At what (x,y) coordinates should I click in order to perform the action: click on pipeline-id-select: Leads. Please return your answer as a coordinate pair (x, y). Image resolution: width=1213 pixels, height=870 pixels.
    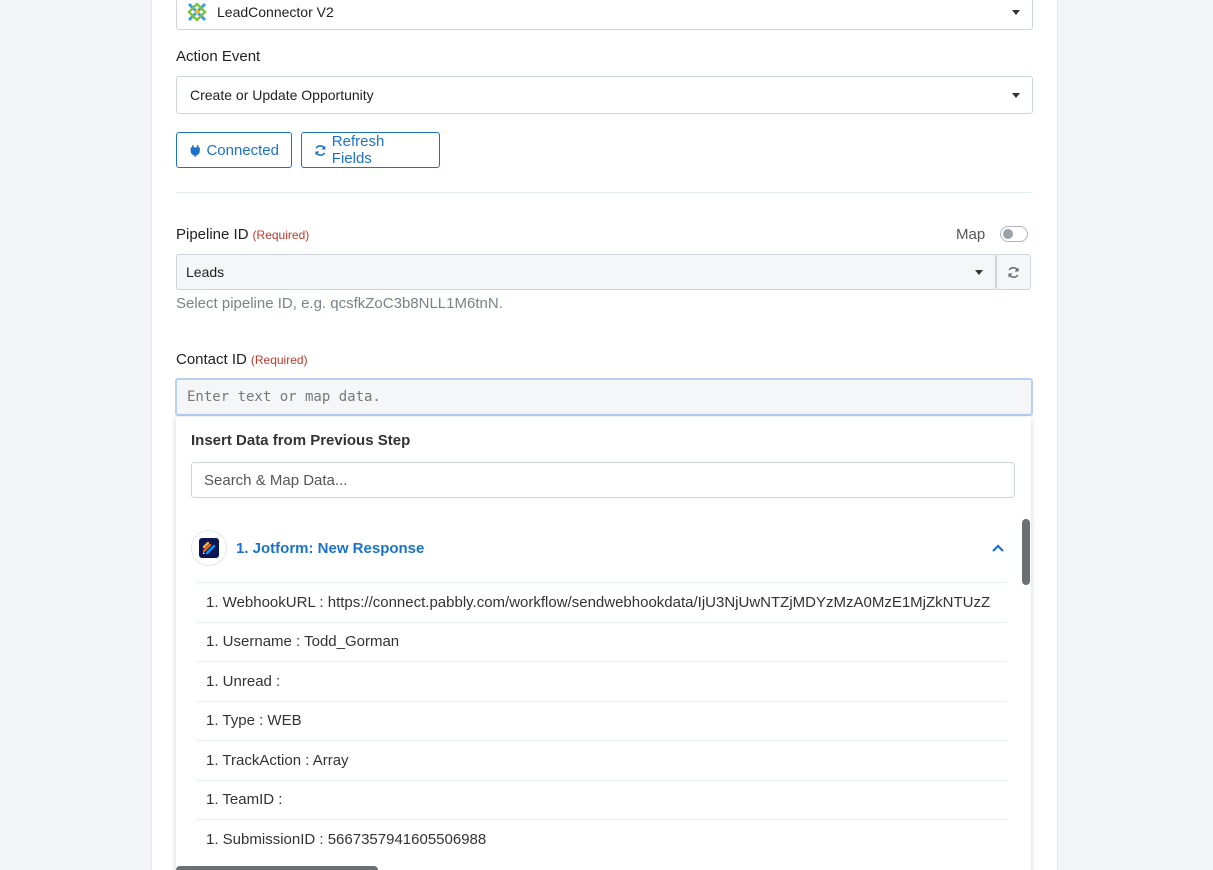
    Looking at the image, I should click on (586, 272).